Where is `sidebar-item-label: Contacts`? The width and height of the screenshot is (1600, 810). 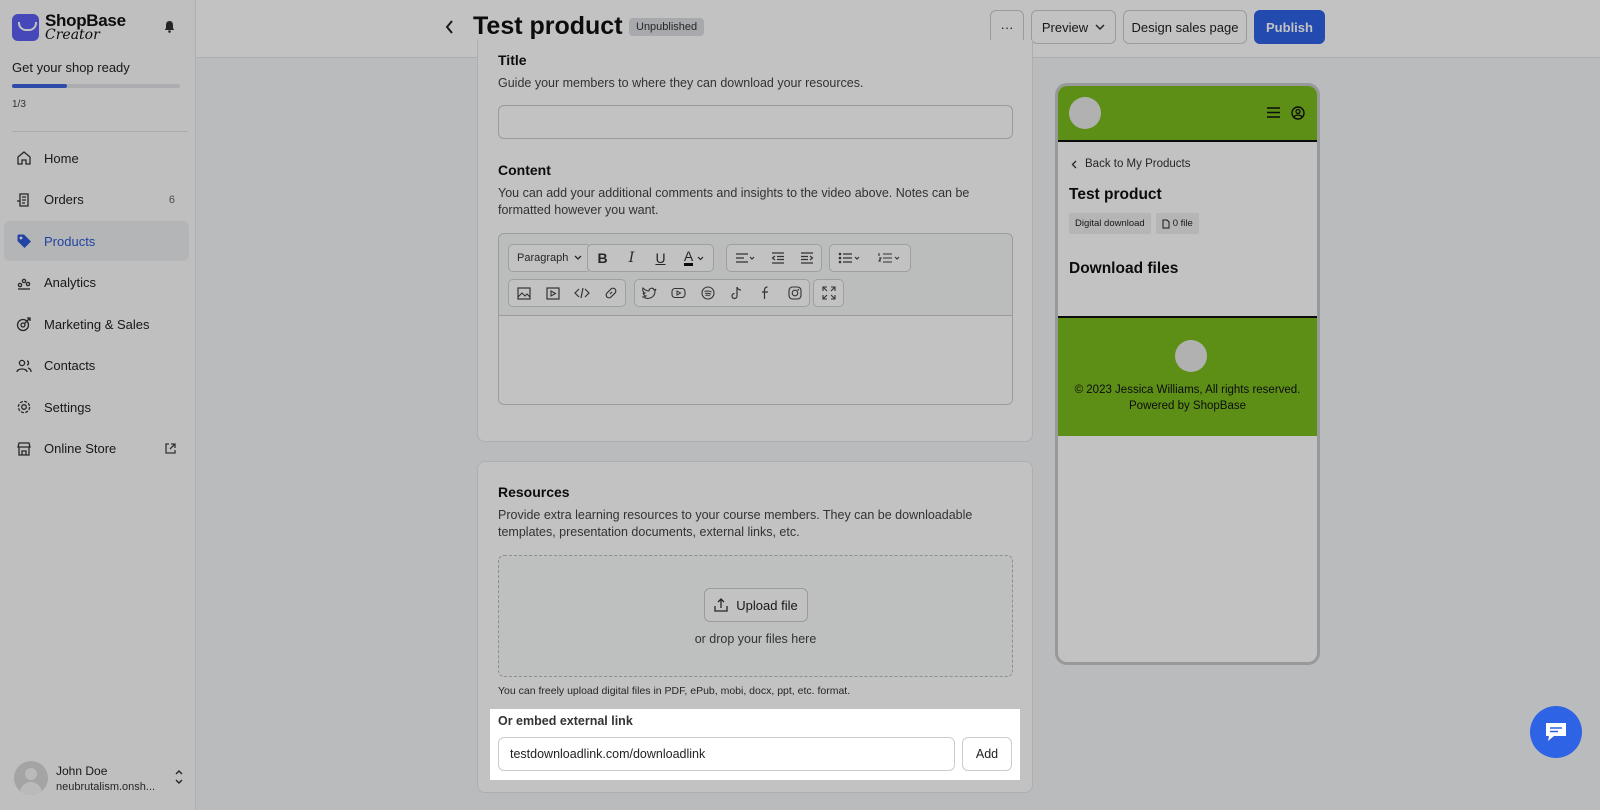 sidebar-item-label: Contacts is located at coordinates (70, 365).